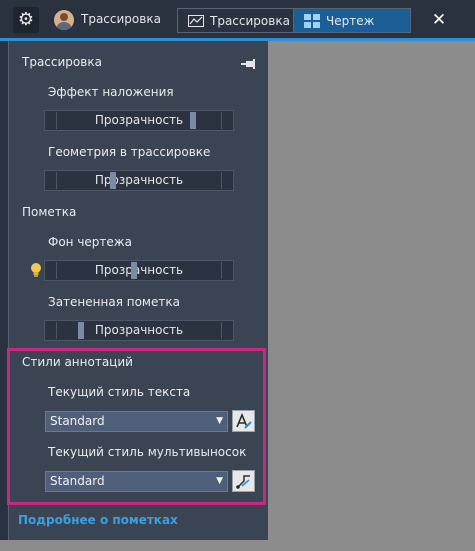 This screenshot has width=475, height=551. Describe the element at coordinates (129, 152) in the screenshot. I see `trace-geometry-label: Геометрия в трассировке` at that location.